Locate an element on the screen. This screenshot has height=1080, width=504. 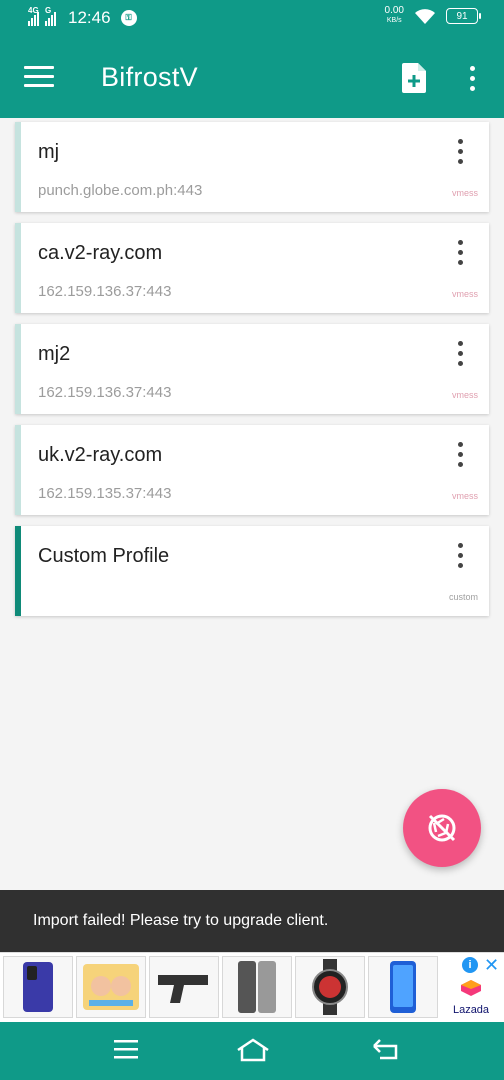
more-vert-icon is located at coordinates (472, 79).